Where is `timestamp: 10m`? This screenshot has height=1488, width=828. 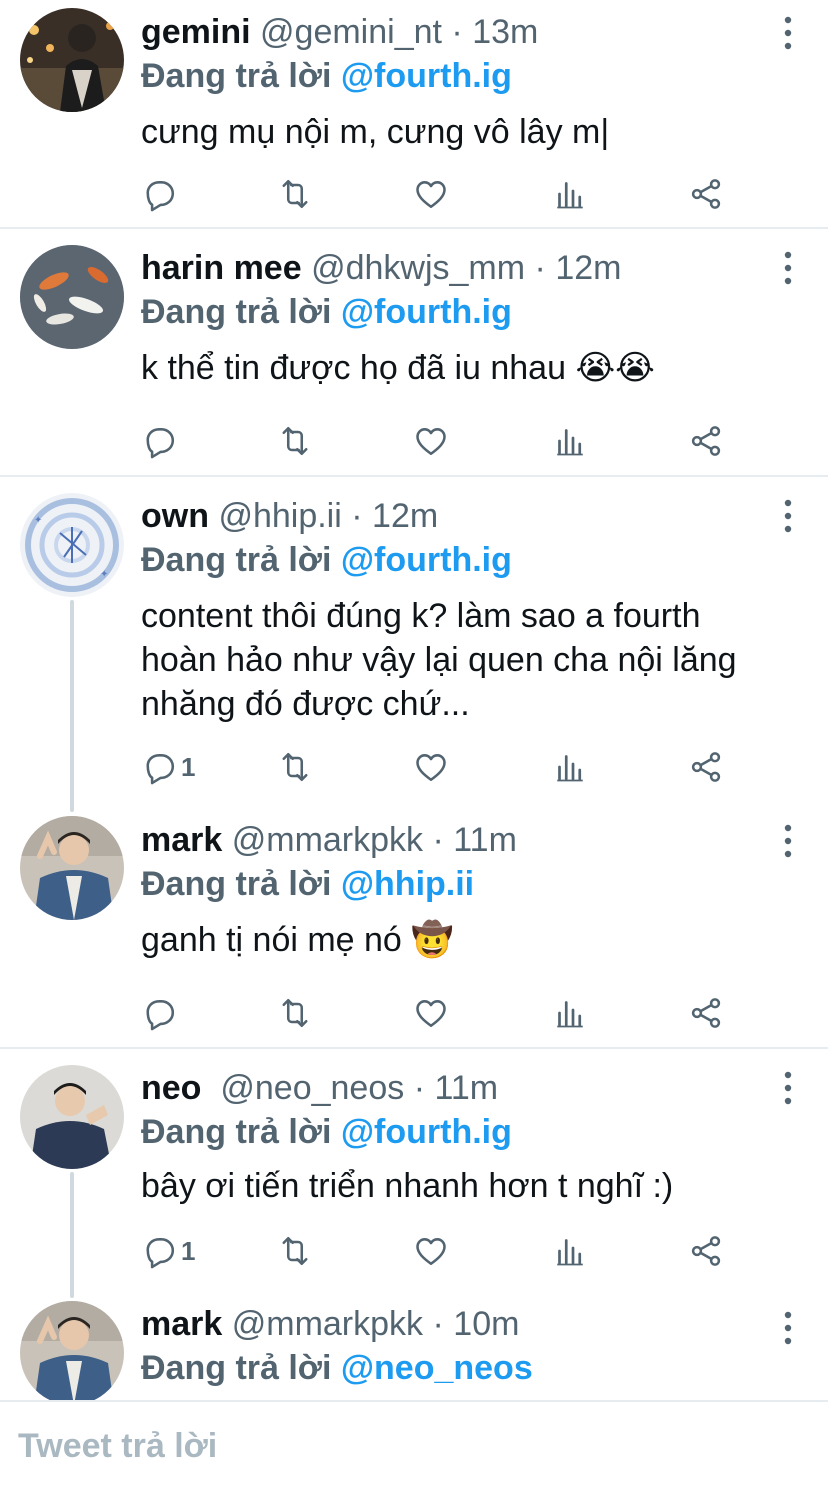 timestamp: 10m is located at coordinates (486, 1324).